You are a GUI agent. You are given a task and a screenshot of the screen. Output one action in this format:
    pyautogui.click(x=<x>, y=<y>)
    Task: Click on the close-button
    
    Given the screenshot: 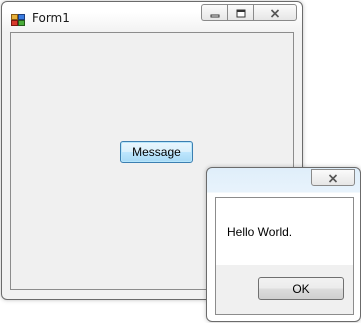 What is the action you would take?
    pyautogui.click(x=275, y=12)
    